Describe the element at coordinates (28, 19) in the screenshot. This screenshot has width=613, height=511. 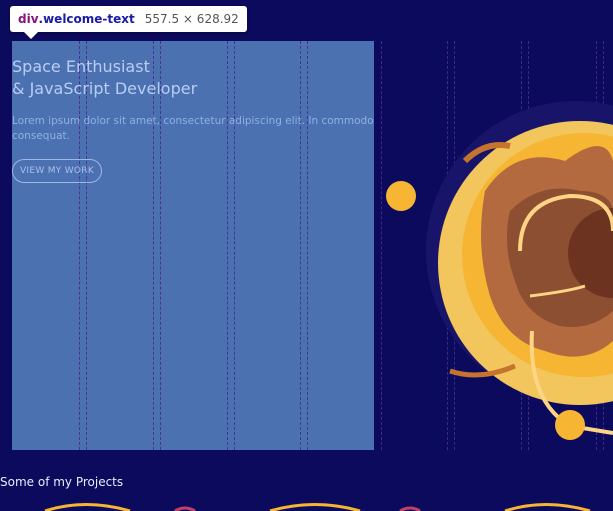
I see `tooltip-tag: div` at that location.